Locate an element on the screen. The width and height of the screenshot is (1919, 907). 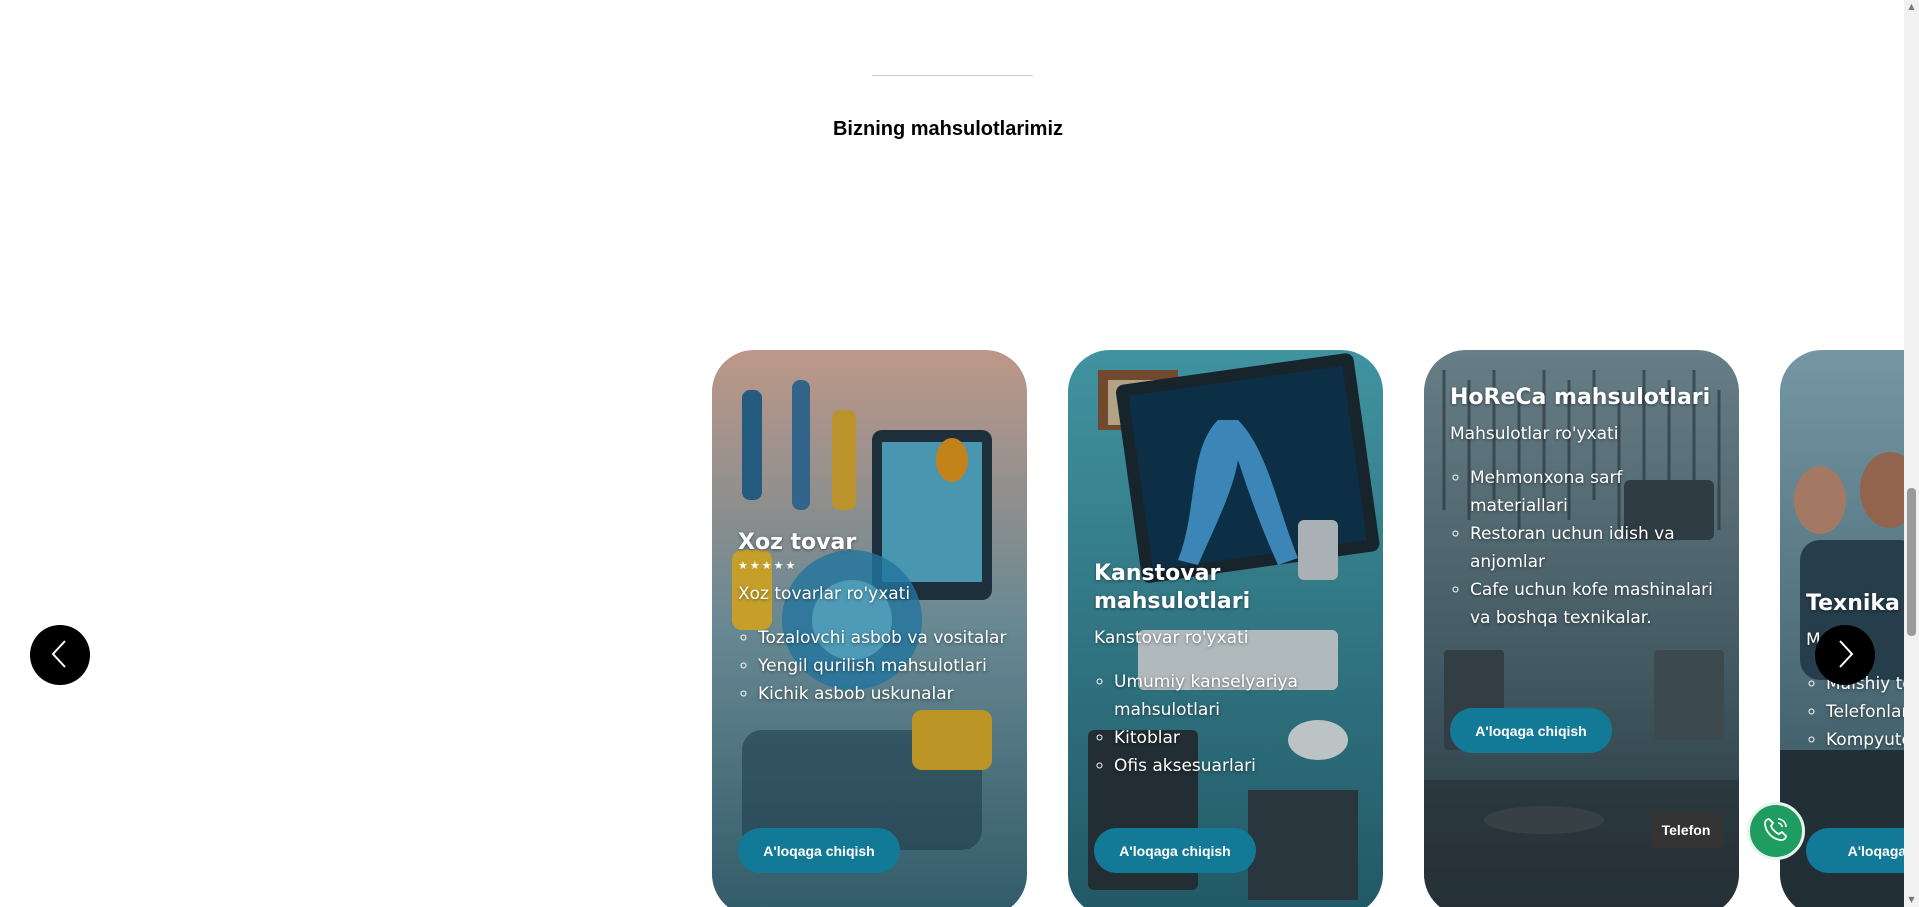
carousel-prev-button is located at coordinates (60, 655).